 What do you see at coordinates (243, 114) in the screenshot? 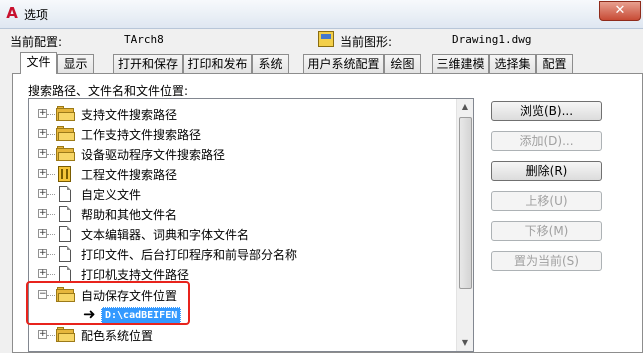
I see `tree-item-support-search-path: + 支持文件搜索路径` at bounding box center [243, 114].